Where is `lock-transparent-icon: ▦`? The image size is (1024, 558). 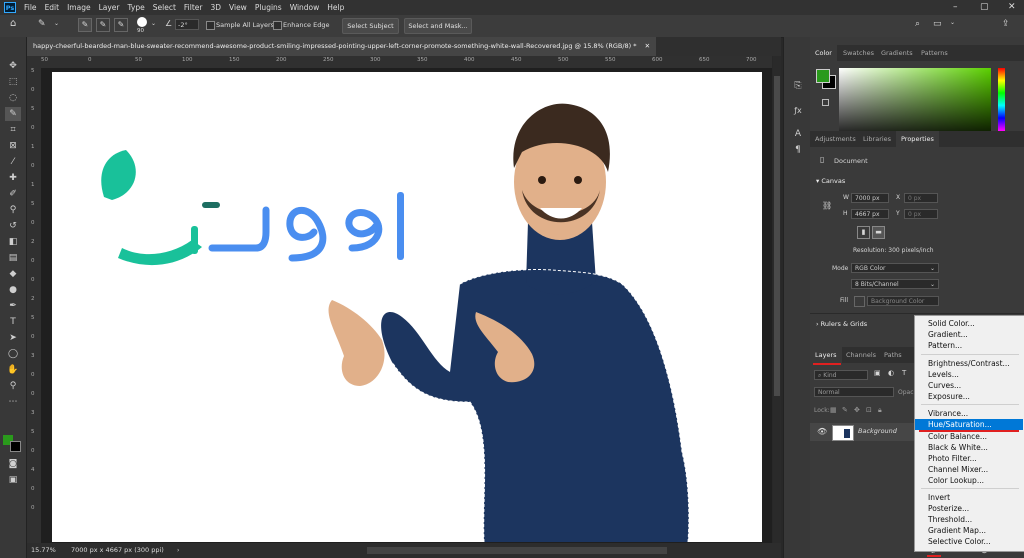 lock-transparent-icon: ▦ is located at coordinates (833, 410).